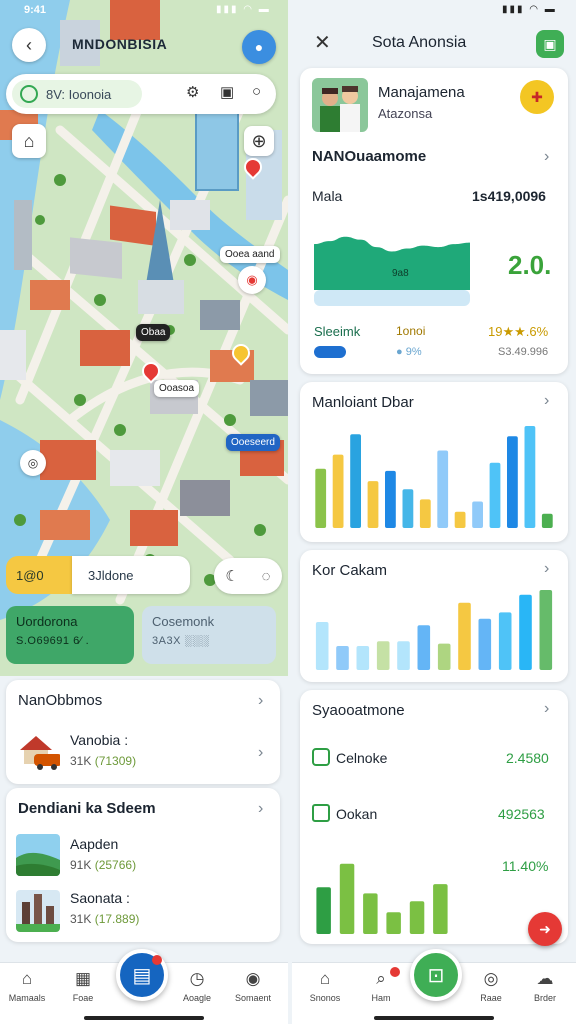  I want to click on map-marker-button: ◎, so click(33, 463).